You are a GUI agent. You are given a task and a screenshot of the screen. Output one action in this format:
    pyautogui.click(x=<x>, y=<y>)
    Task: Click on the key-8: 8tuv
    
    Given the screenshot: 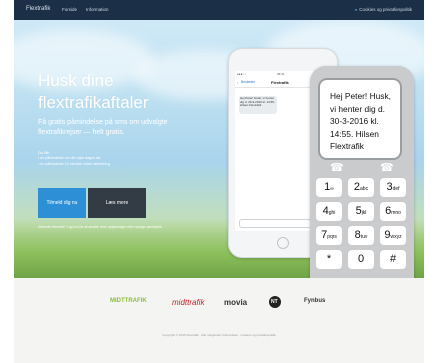 What is the action you would take?
    pyautogui.click(x=361, y=235)
    